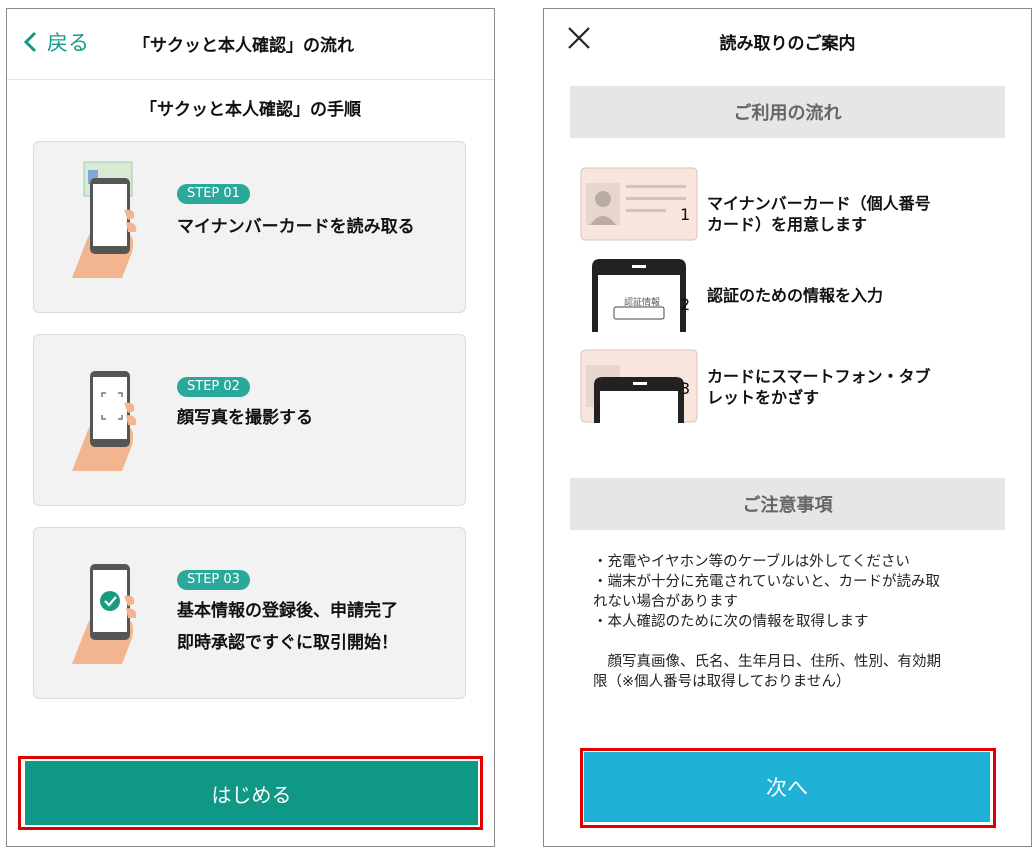 The image size is (1036, 851). I want to click on step-card-3: STEP 03 基本情報の登録後、申請完了 即時承認ですぐに取引開始！, so click(249, 613).